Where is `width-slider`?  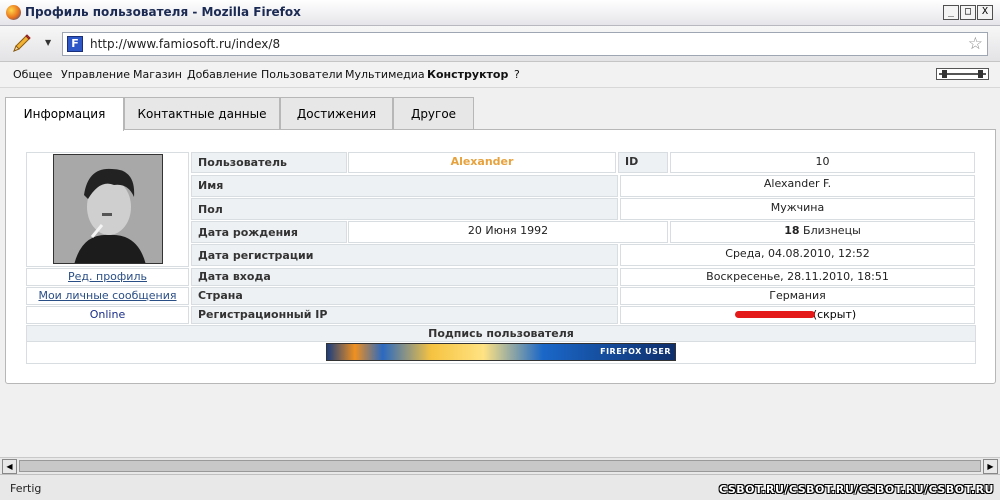
width-slider is located at coordinates (962, 74).